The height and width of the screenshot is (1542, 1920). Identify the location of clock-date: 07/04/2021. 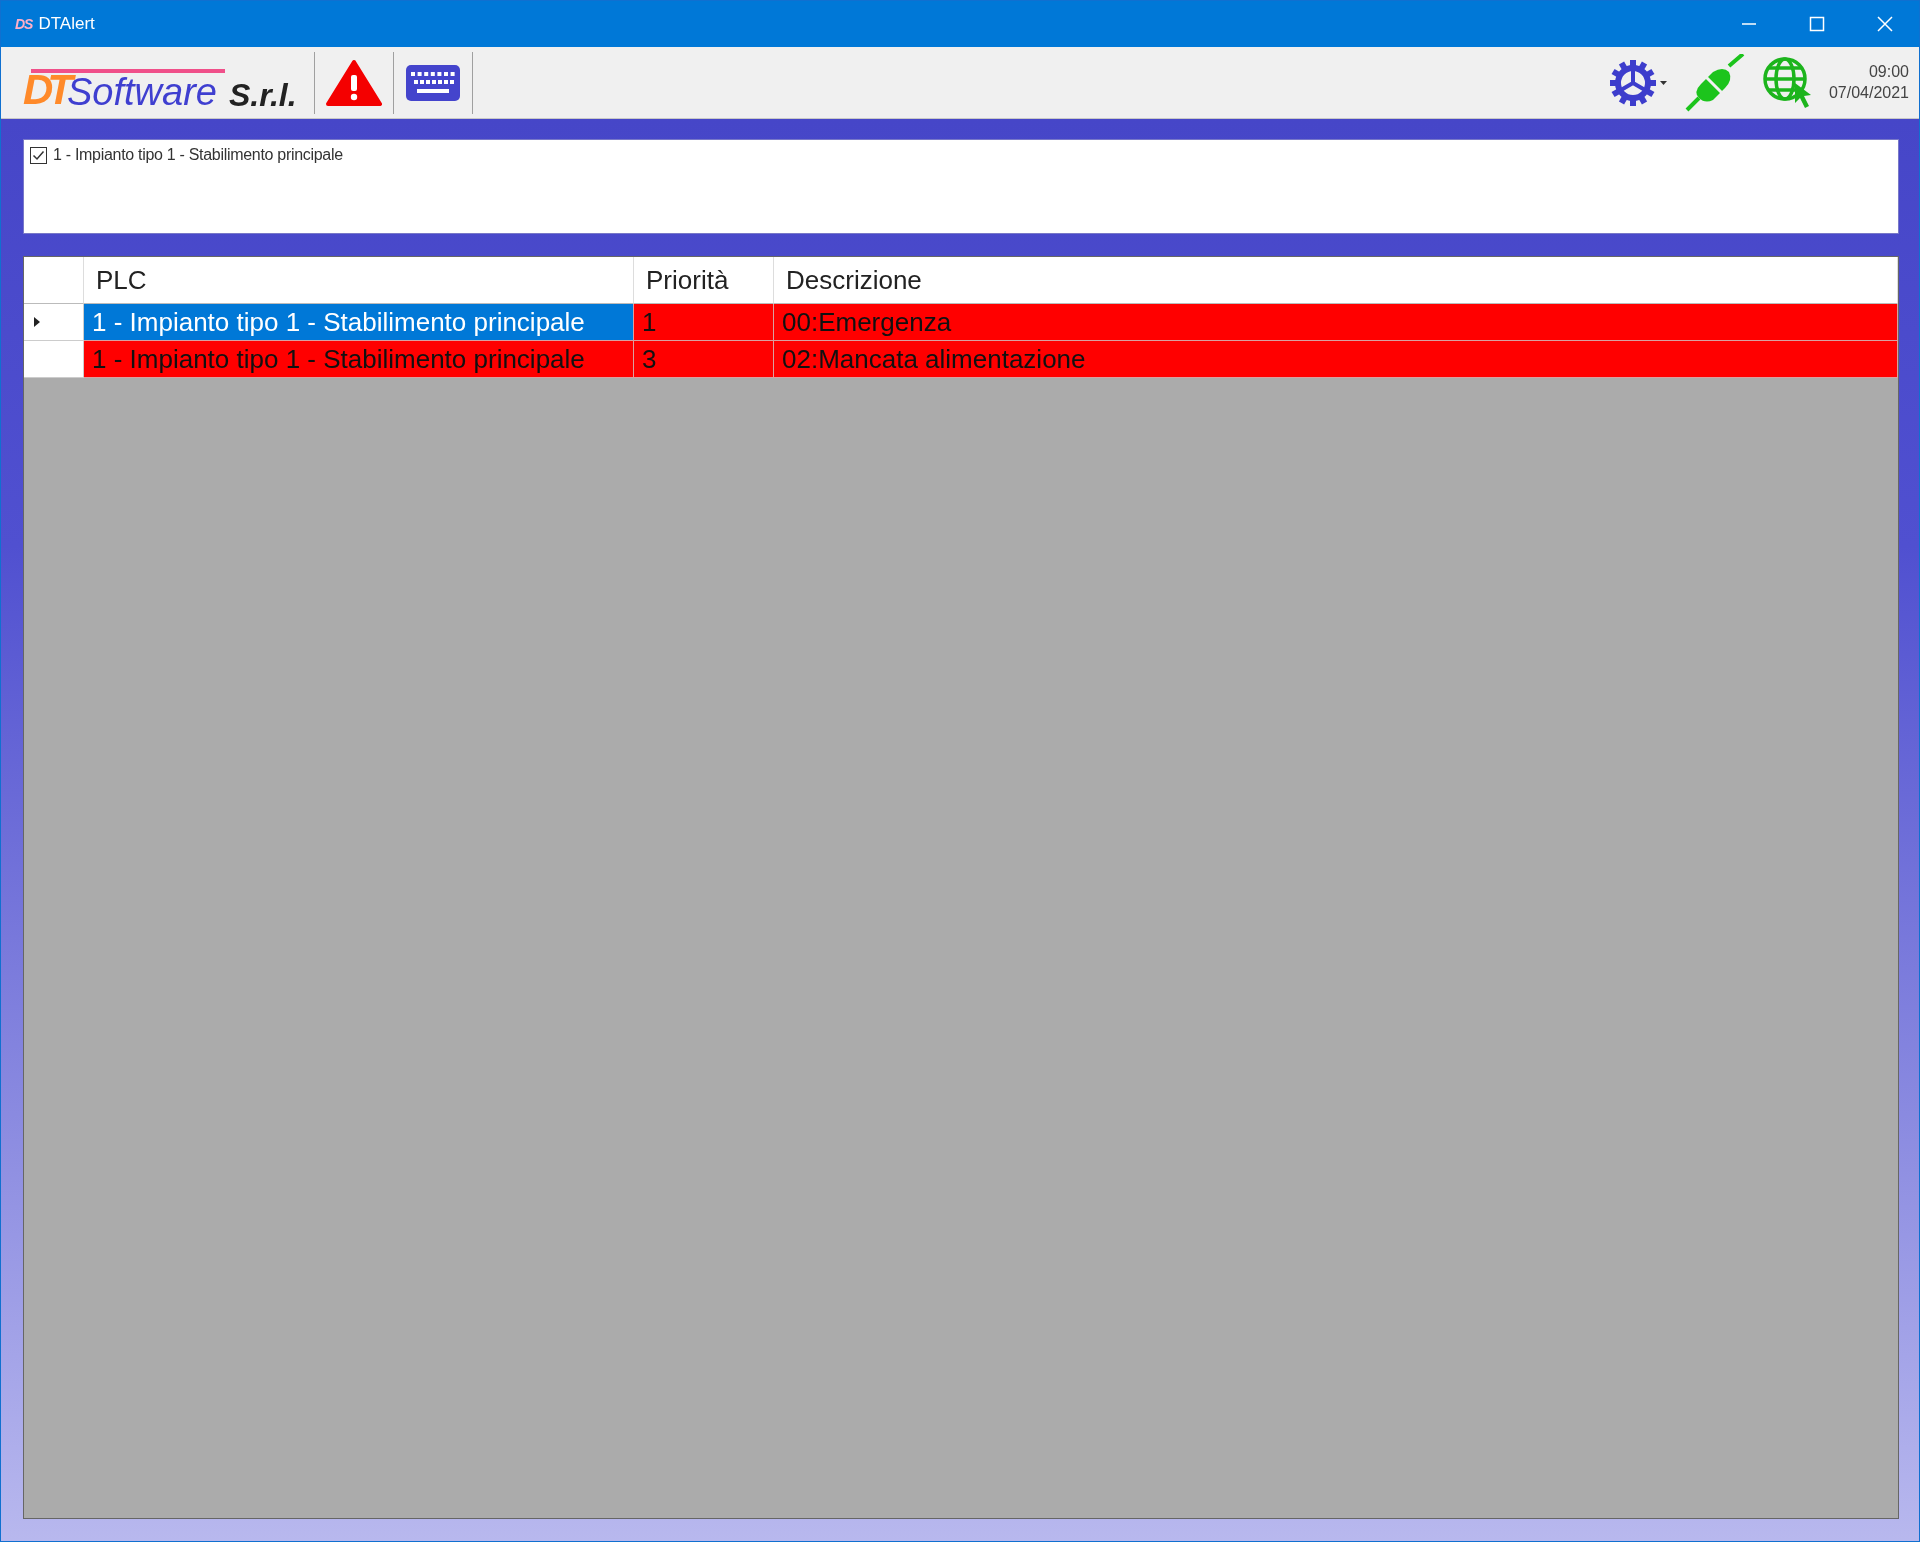
(1868, 93).